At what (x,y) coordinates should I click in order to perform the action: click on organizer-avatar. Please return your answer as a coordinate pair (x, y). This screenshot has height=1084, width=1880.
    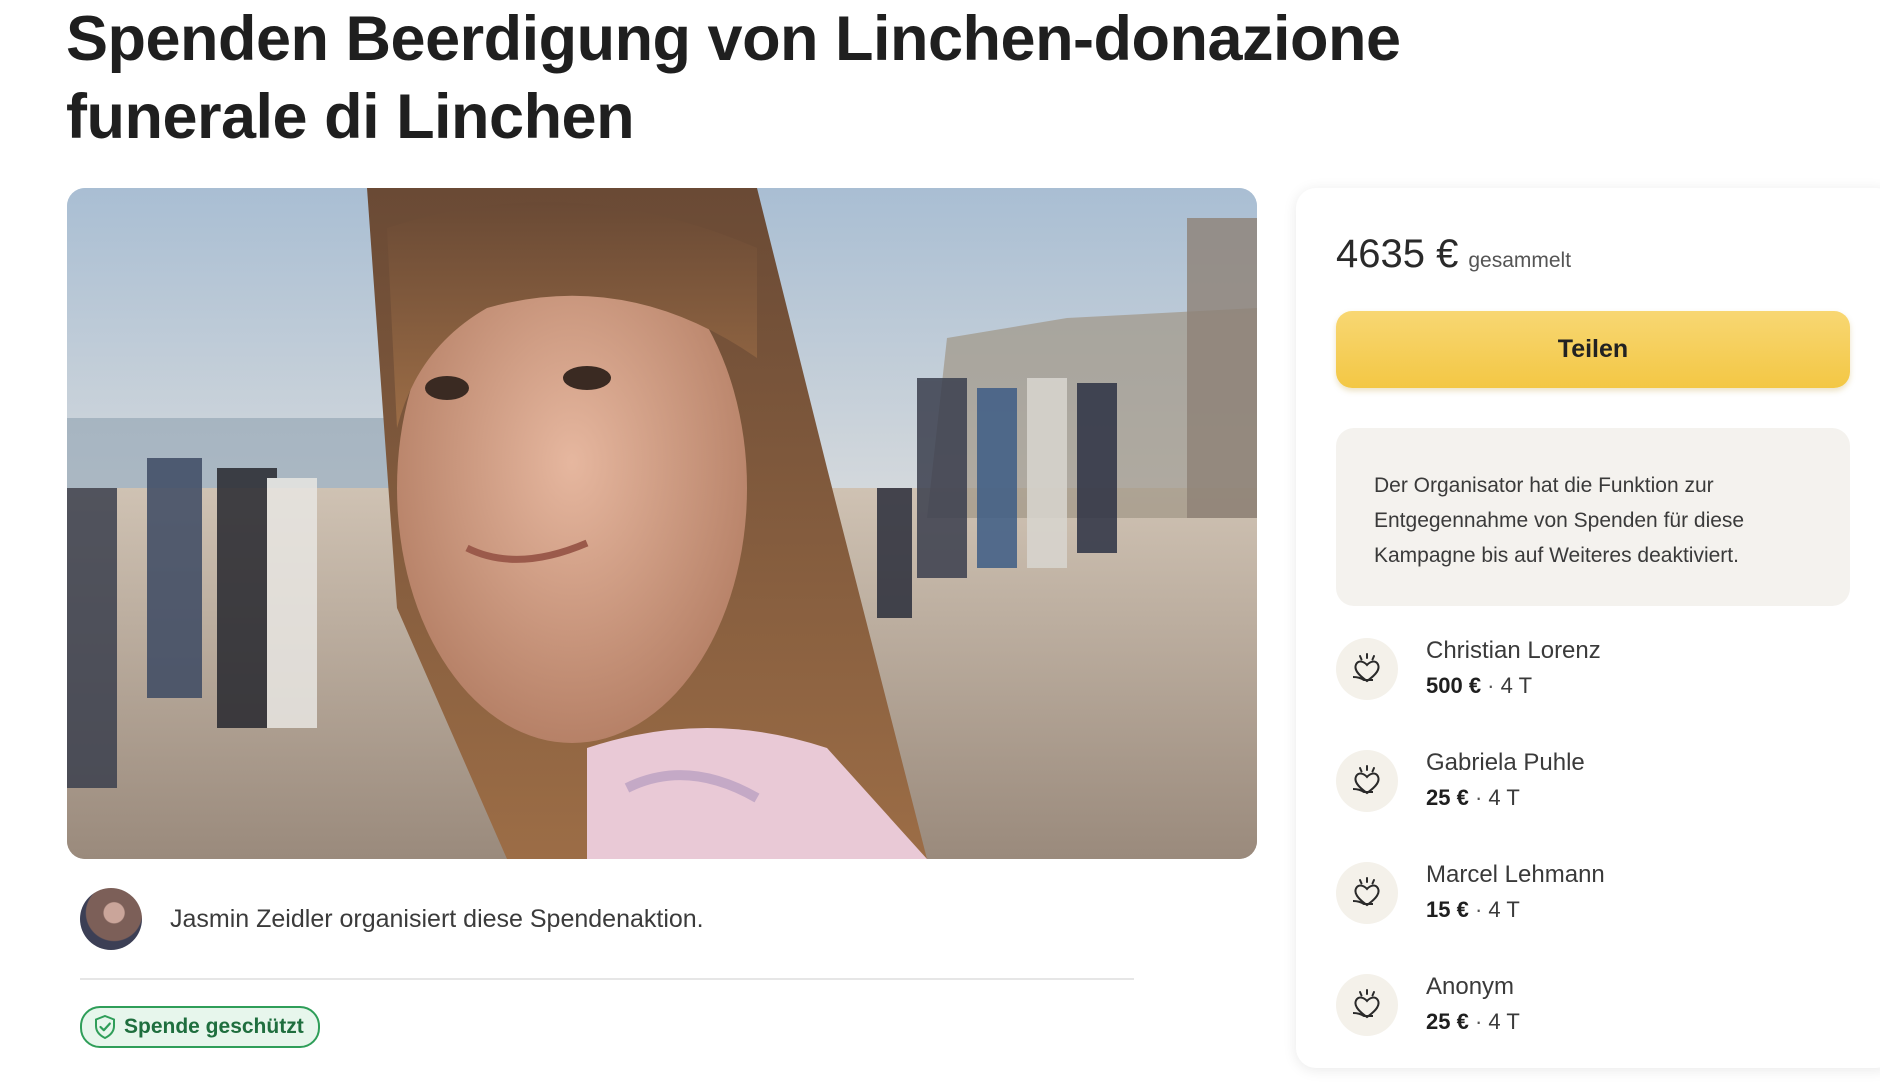
    Looking at the image, I should click on (111, 919).